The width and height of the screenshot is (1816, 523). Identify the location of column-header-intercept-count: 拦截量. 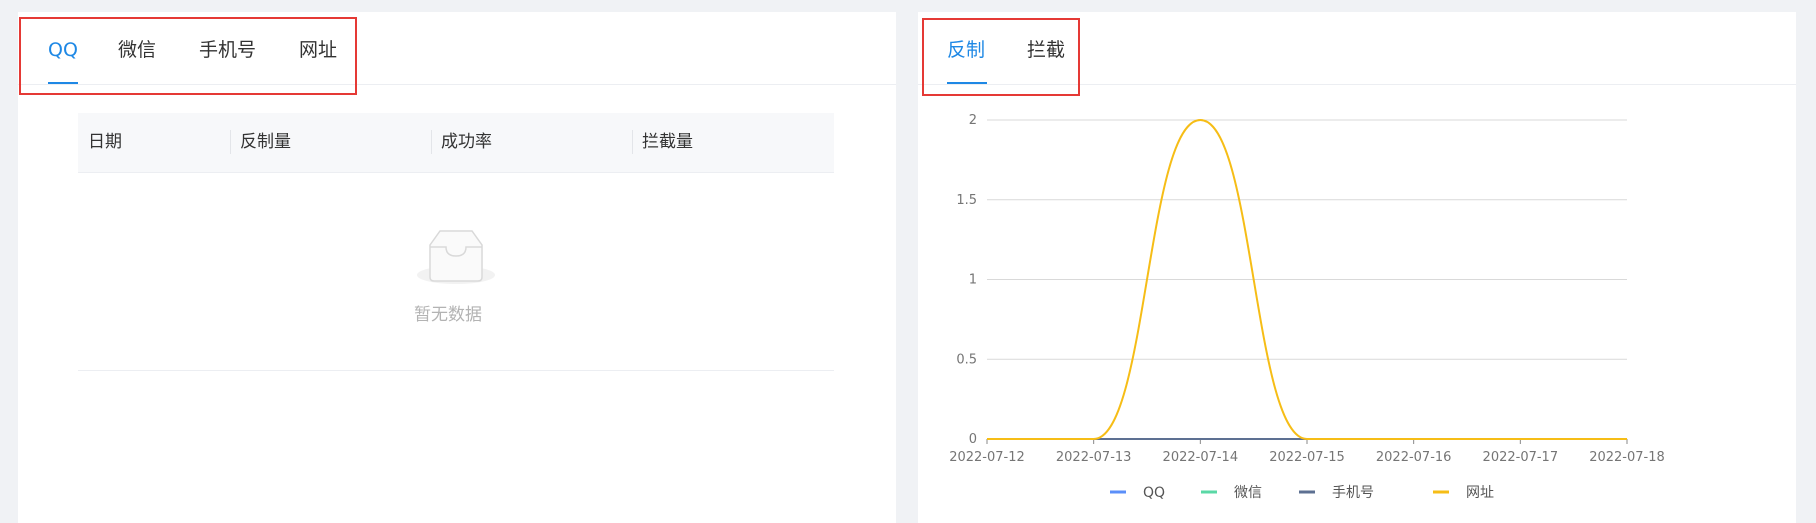
(667, 142).